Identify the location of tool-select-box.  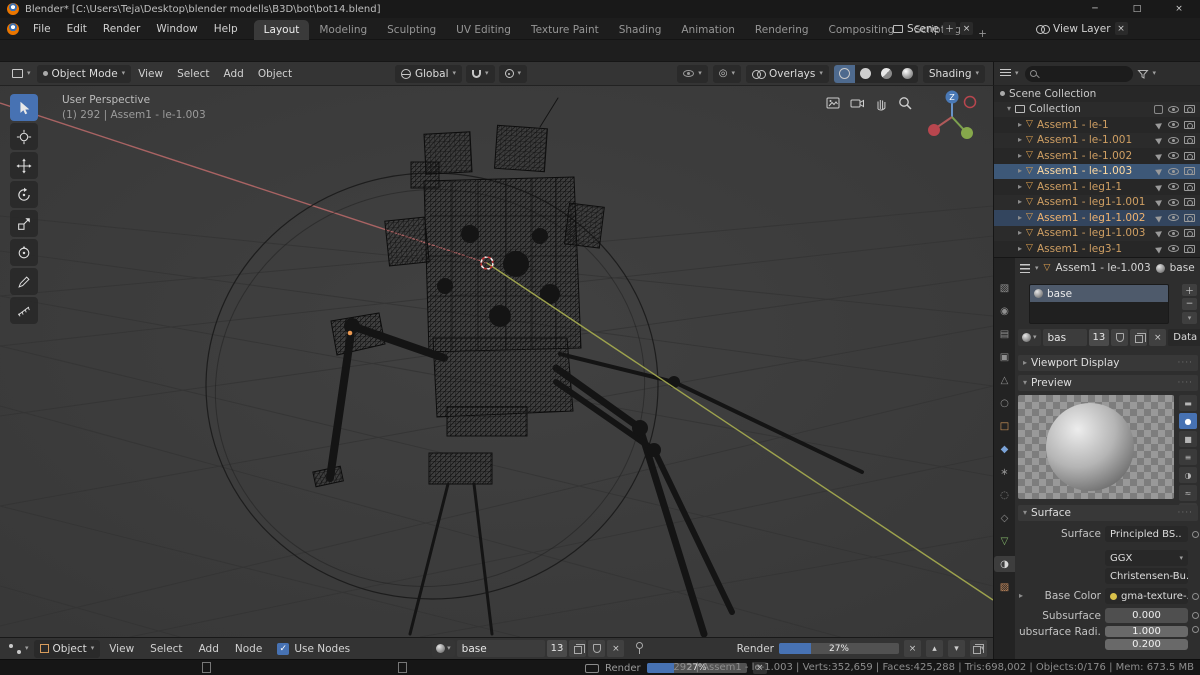
(24, 107).